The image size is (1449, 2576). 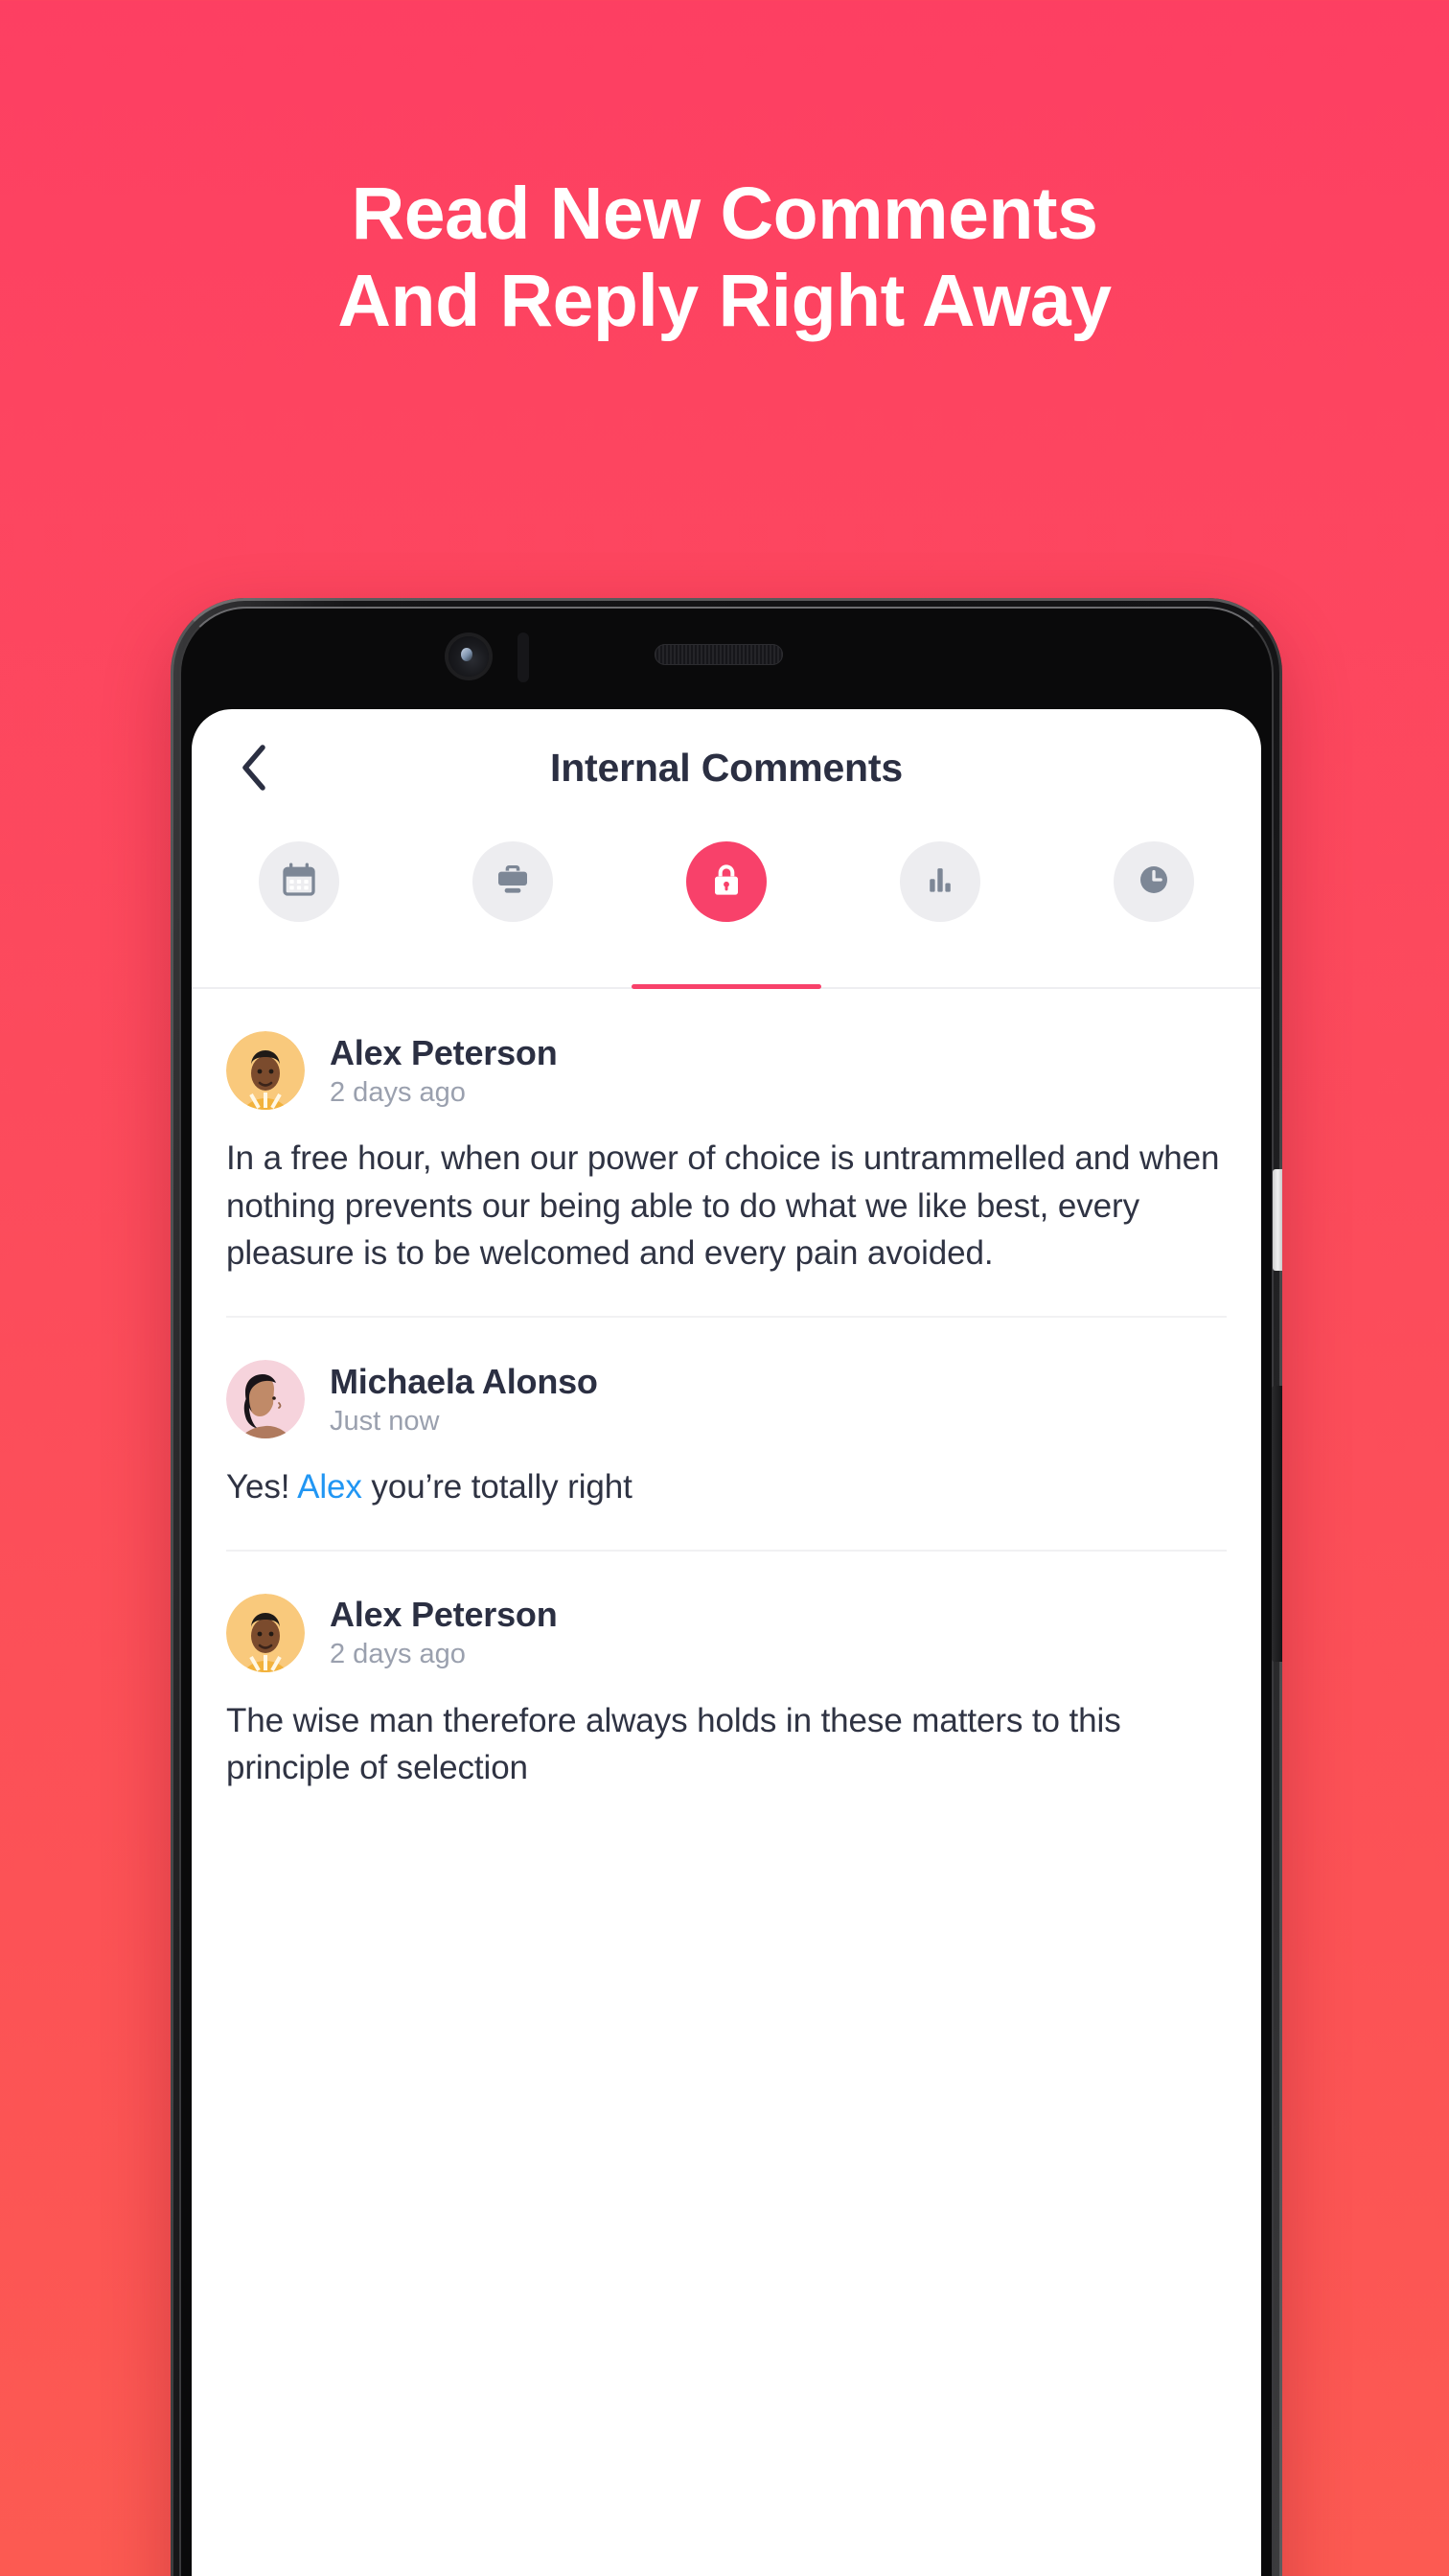 I want to click on tab-bar-chart, so click(x=940, y=906).